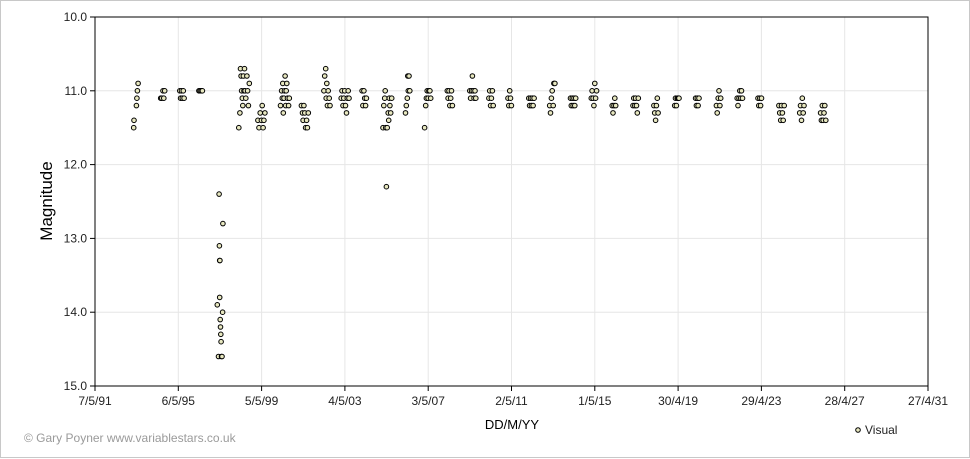  I want to click on x-tick-label: 27/4/31, so click(928, 401).